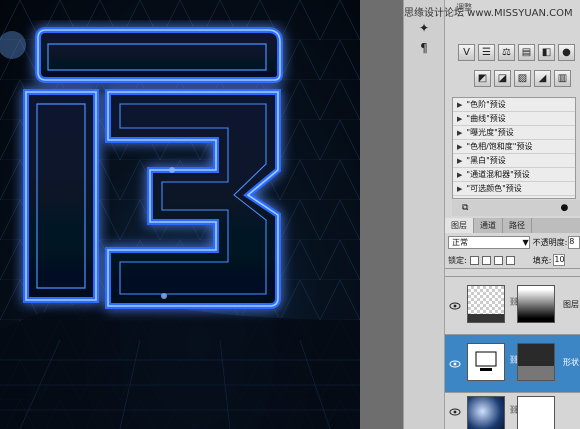 This screenshot has width=580, height=429. Describe the element at coordinates (542, 78) in the screenshot. I see `channel-mixer-icon: ◢` at that location.